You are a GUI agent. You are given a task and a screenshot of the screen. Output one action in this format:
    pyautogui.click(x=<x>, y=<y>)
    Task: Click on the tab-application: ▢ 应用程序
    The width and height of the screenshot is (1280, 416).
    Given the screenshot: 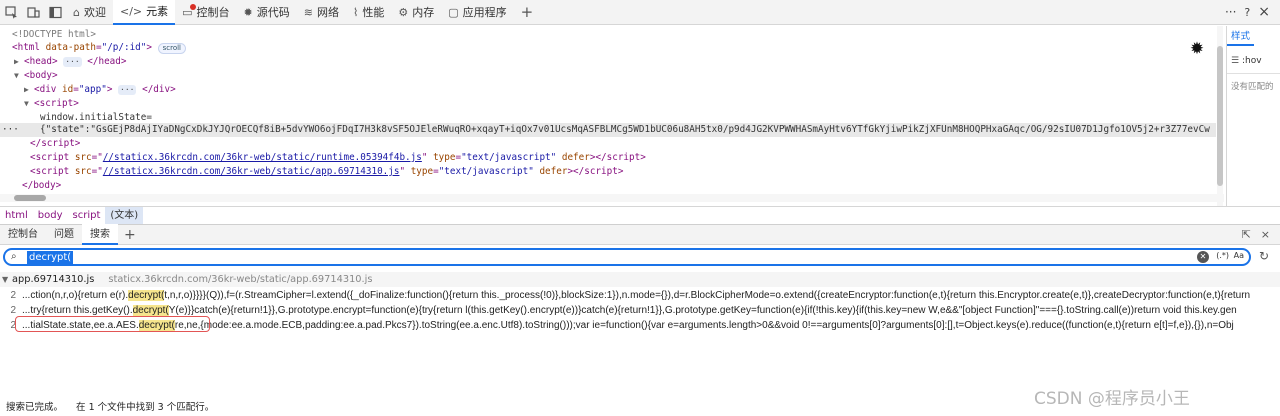 What is the action you would take?
    pyautogui.click(x=477, y=12)
    